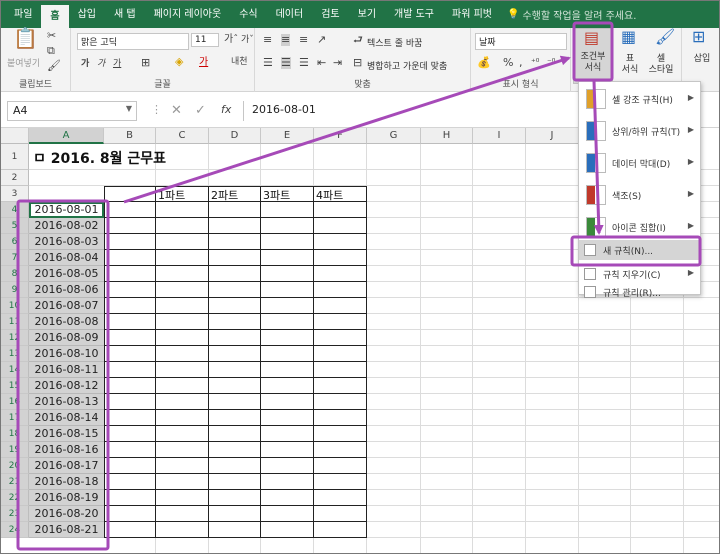 The image size is (720, 554). Describe the element at coordinates (15, 450) in the screenshot. I see `row-header: 19` at that location.